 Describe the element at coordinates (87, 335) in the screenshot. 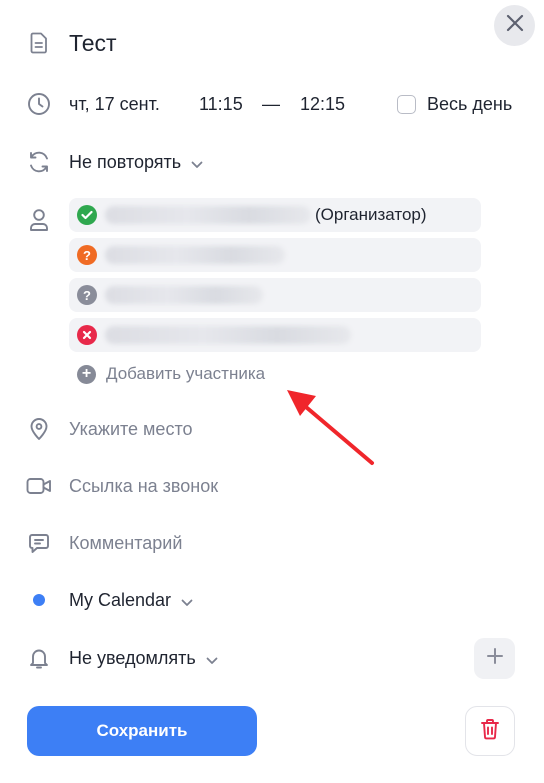

I see `declined-status-icon` at that location.